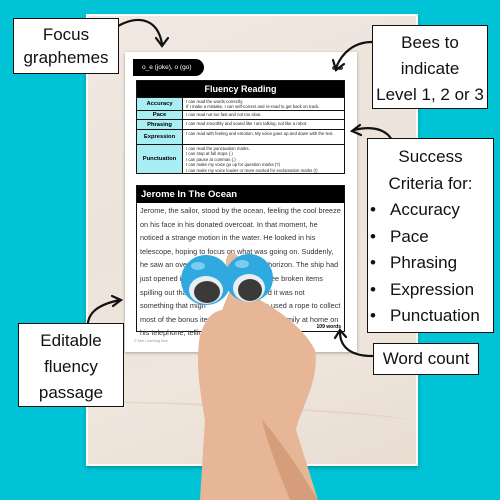 Image resolution: width=500 pixels, height=500 pixels. Describe the element at coordinates (430, 42) in the screenshot. I see `callout-line: Bees to` at that location.